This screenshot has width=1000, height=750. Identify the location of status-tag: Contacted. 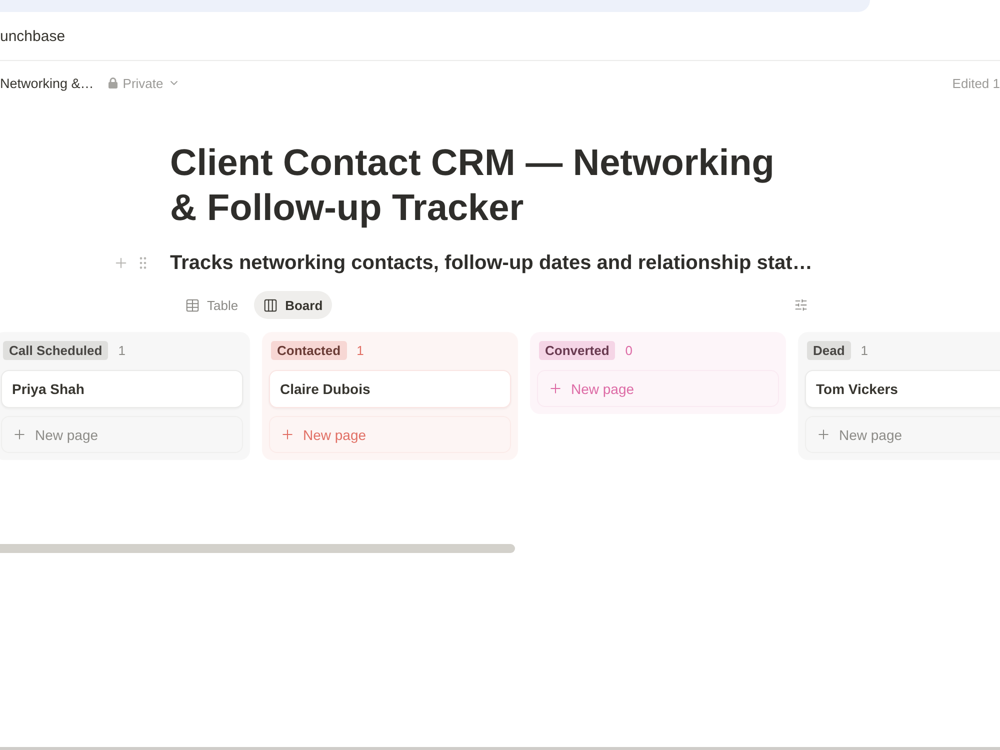
(309, 350).